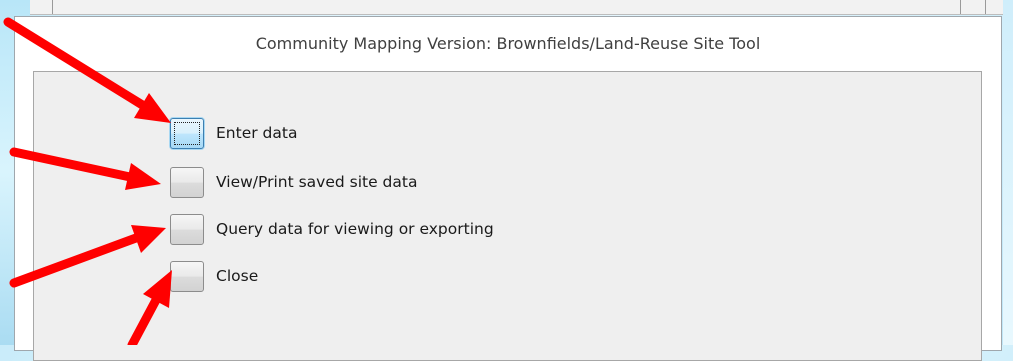 Image resolution: width=1013 pixels, height=361 pixels. Describe the element at coordinates (237, 276) in the screenshot. I see `close-label: Close` at that location.